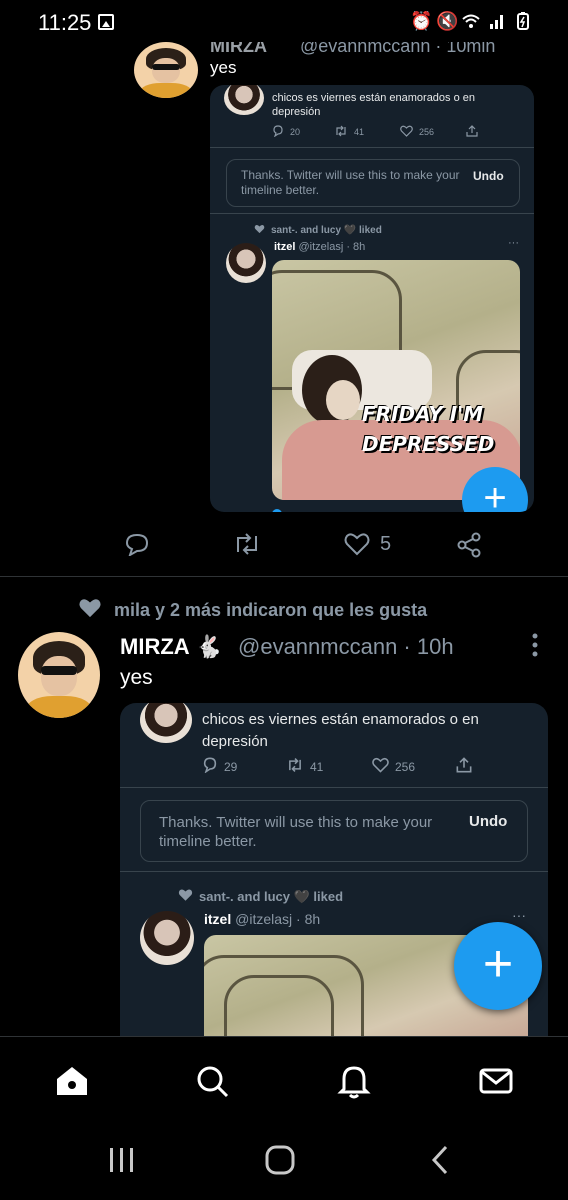 The width and height of the screenshot is (568, 1200). What do you see at coordinates (72, 1081) in the screenshot?
I see `home-icon` at bounding box center [72, 1081].